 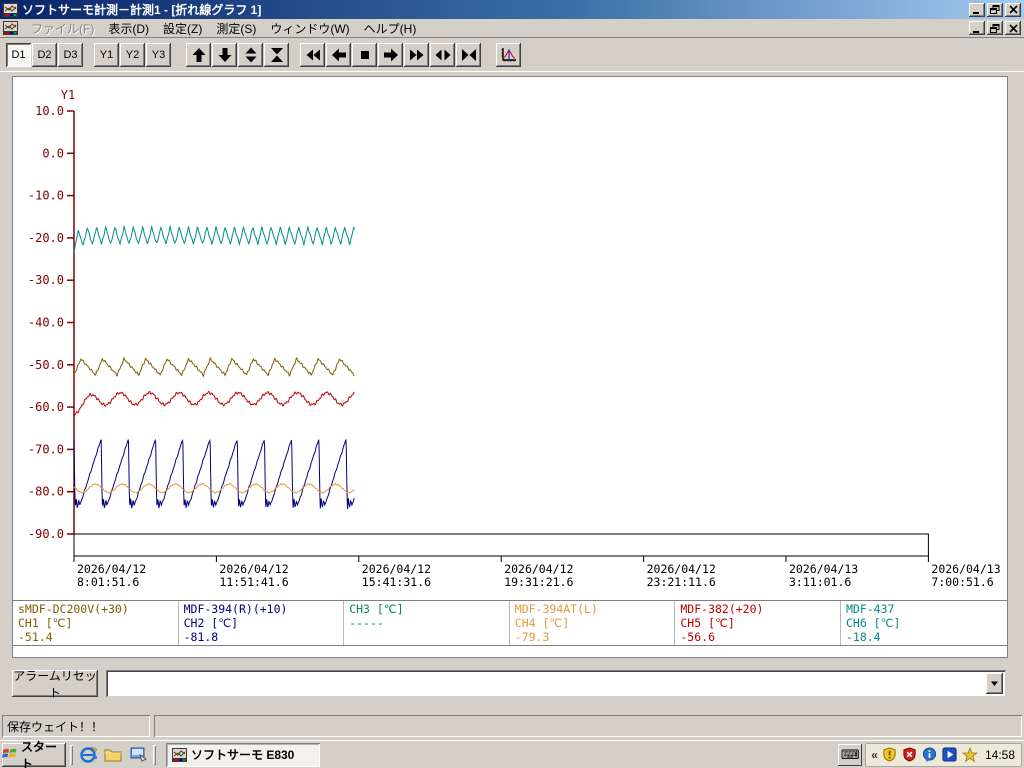 I want to click on window-minimize-button, so click(x=977, y=9).